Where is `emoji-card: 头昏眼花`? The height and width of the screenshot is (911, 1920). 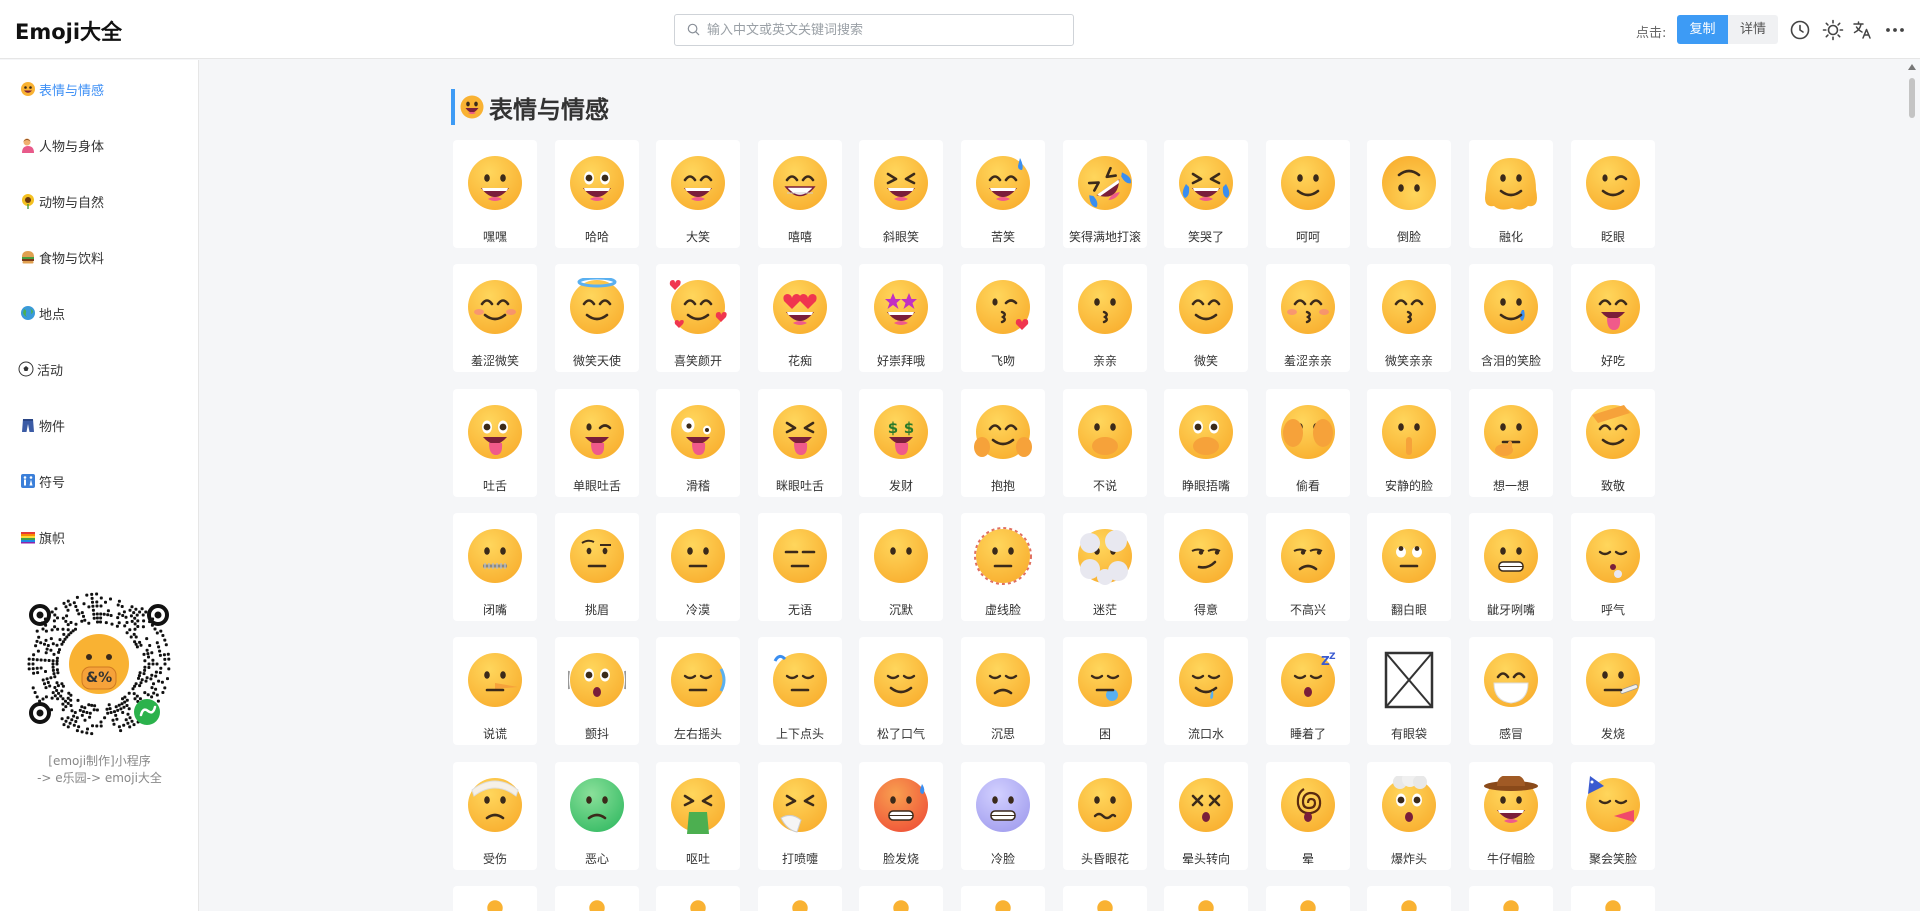 emoji-card: 头昏眼花 is located at coordinates (1105, 816).